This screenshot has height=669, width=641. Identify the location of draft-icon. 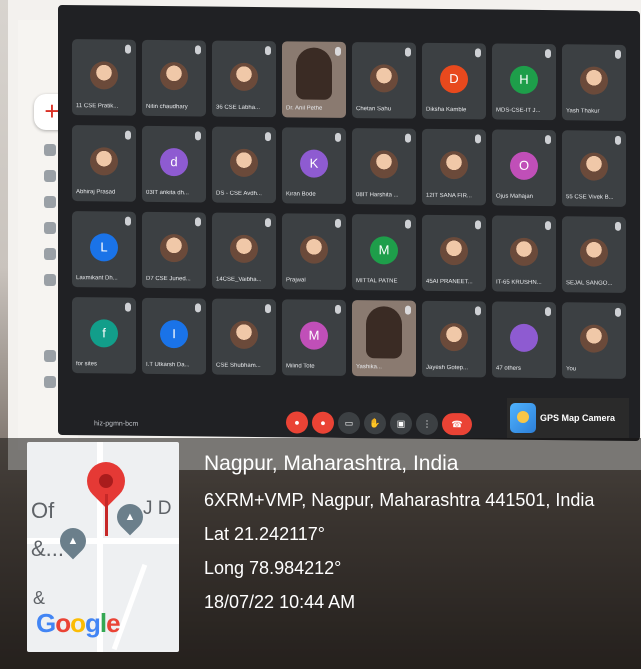
(50, 254).